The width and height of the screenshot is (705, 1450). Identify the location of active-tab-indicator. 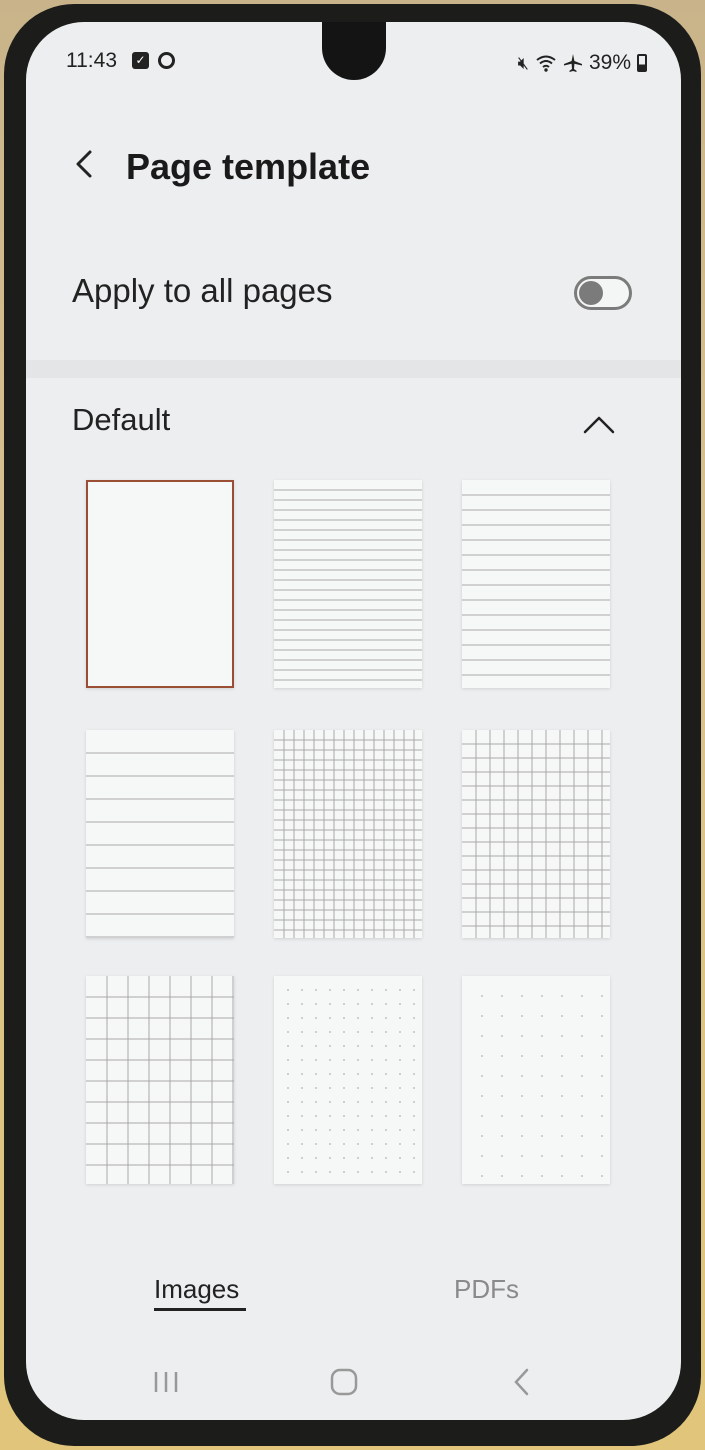
(200, 1309).